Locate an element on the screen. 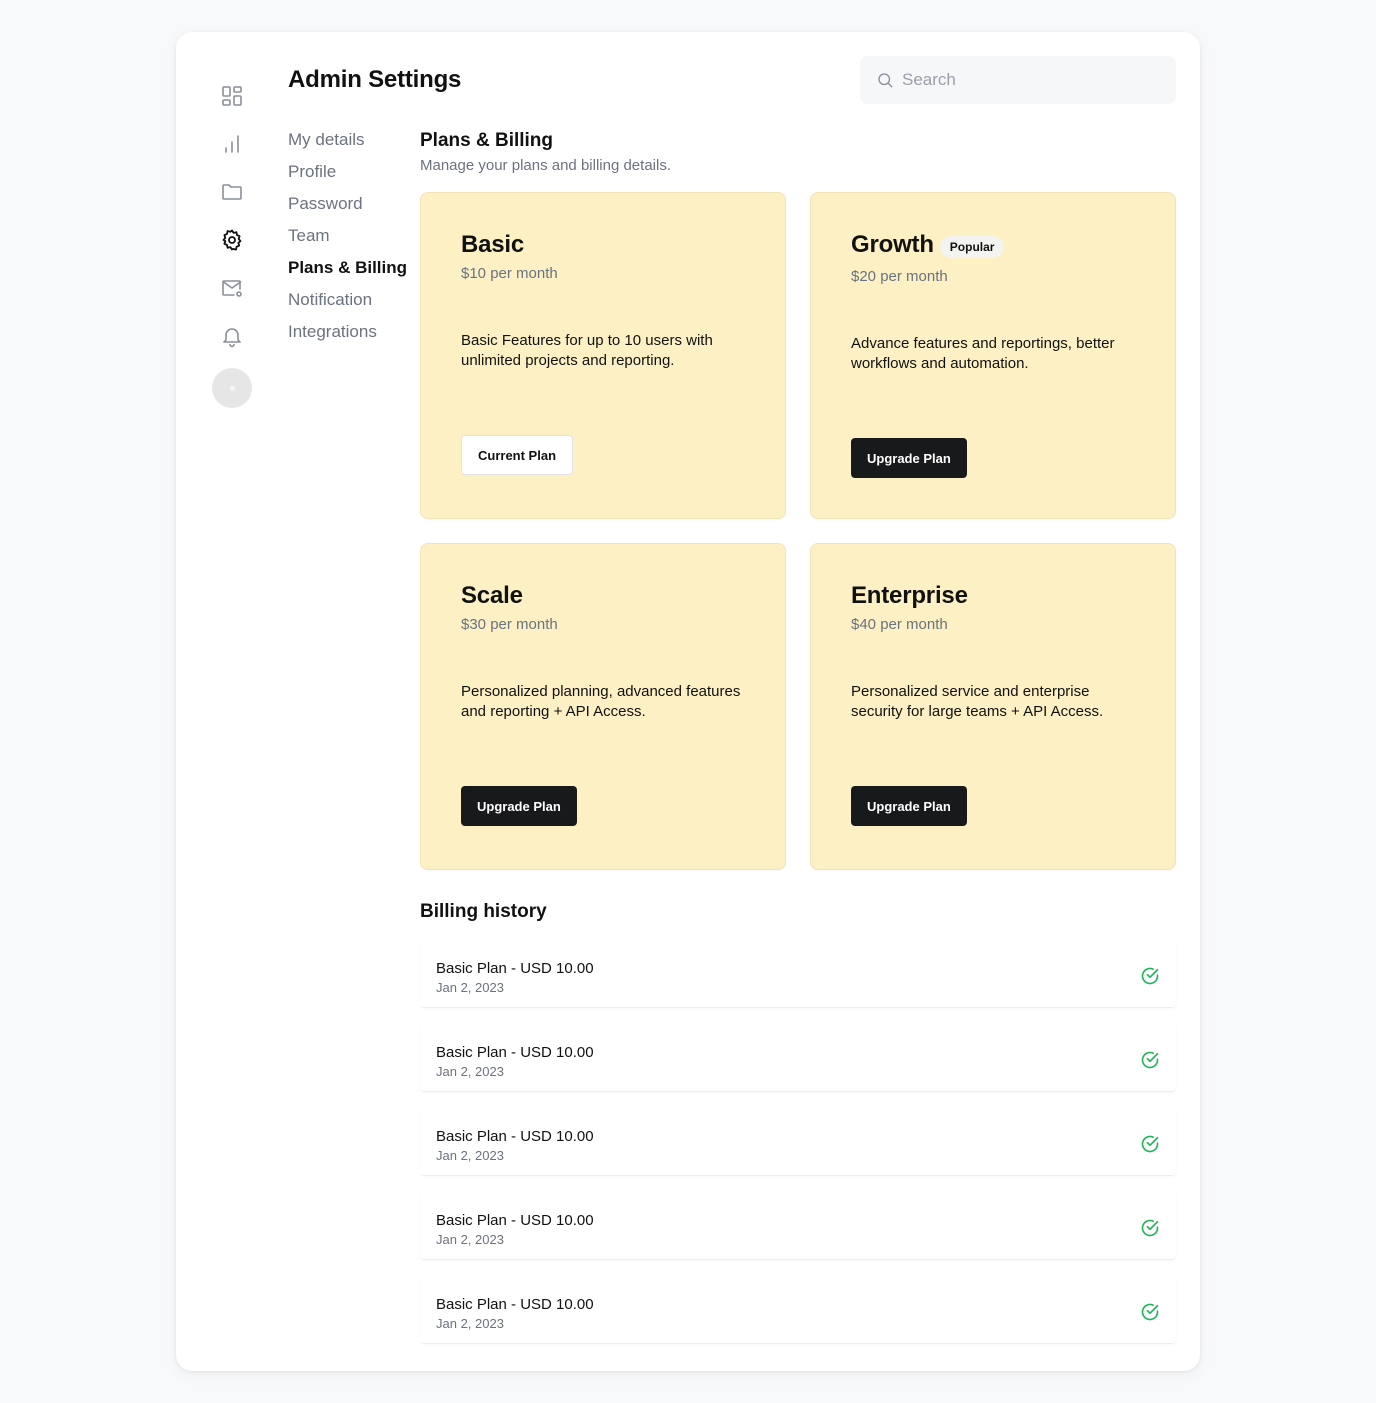 The image size is (1376, 1403). settings-nav-button is located at coordinates (232, 240).